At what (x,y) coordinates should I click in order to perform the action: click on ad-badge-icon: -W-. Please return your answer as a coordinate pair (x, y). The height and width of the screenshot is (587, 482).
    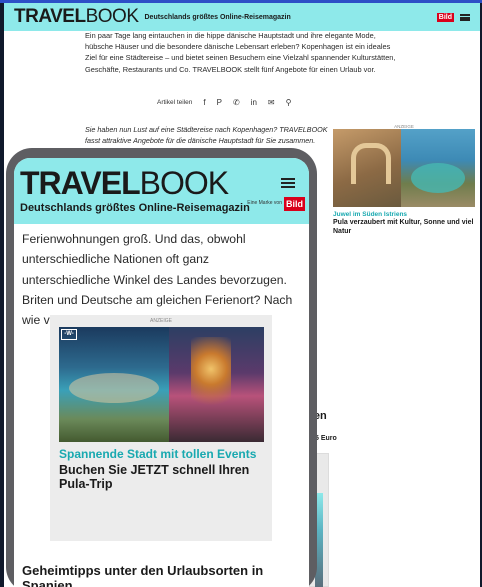
    Looking at the image, I should click on (69, 334).